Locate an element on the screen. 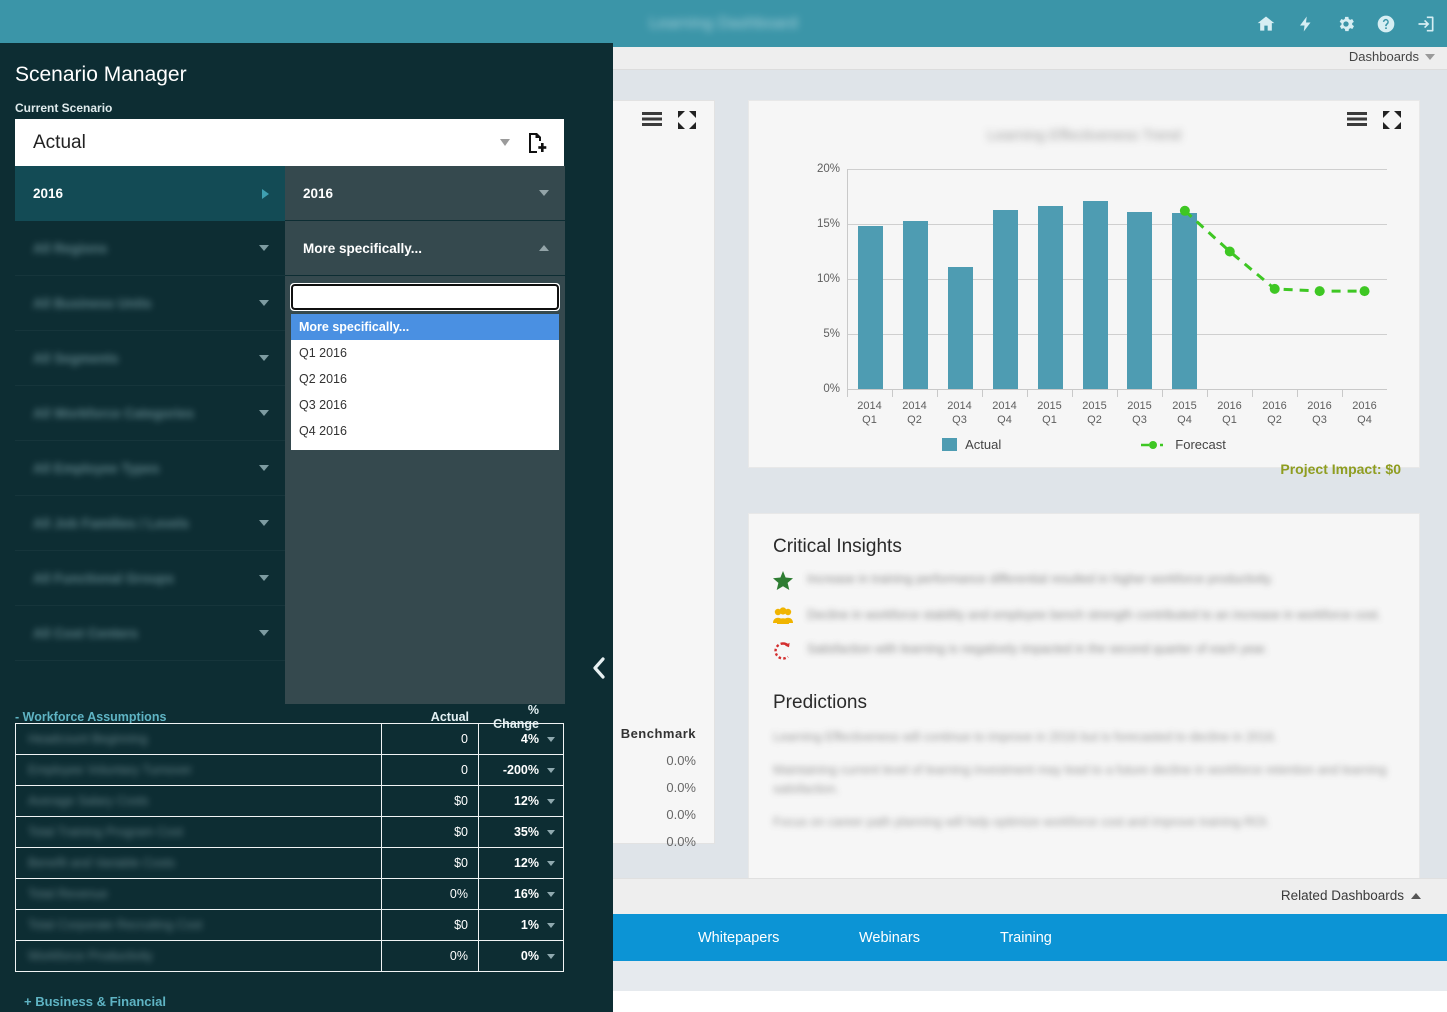 The height and width of the screenshot is (1012, 1447). sidebar-collapse-handle is located at coordinates (599, 668).